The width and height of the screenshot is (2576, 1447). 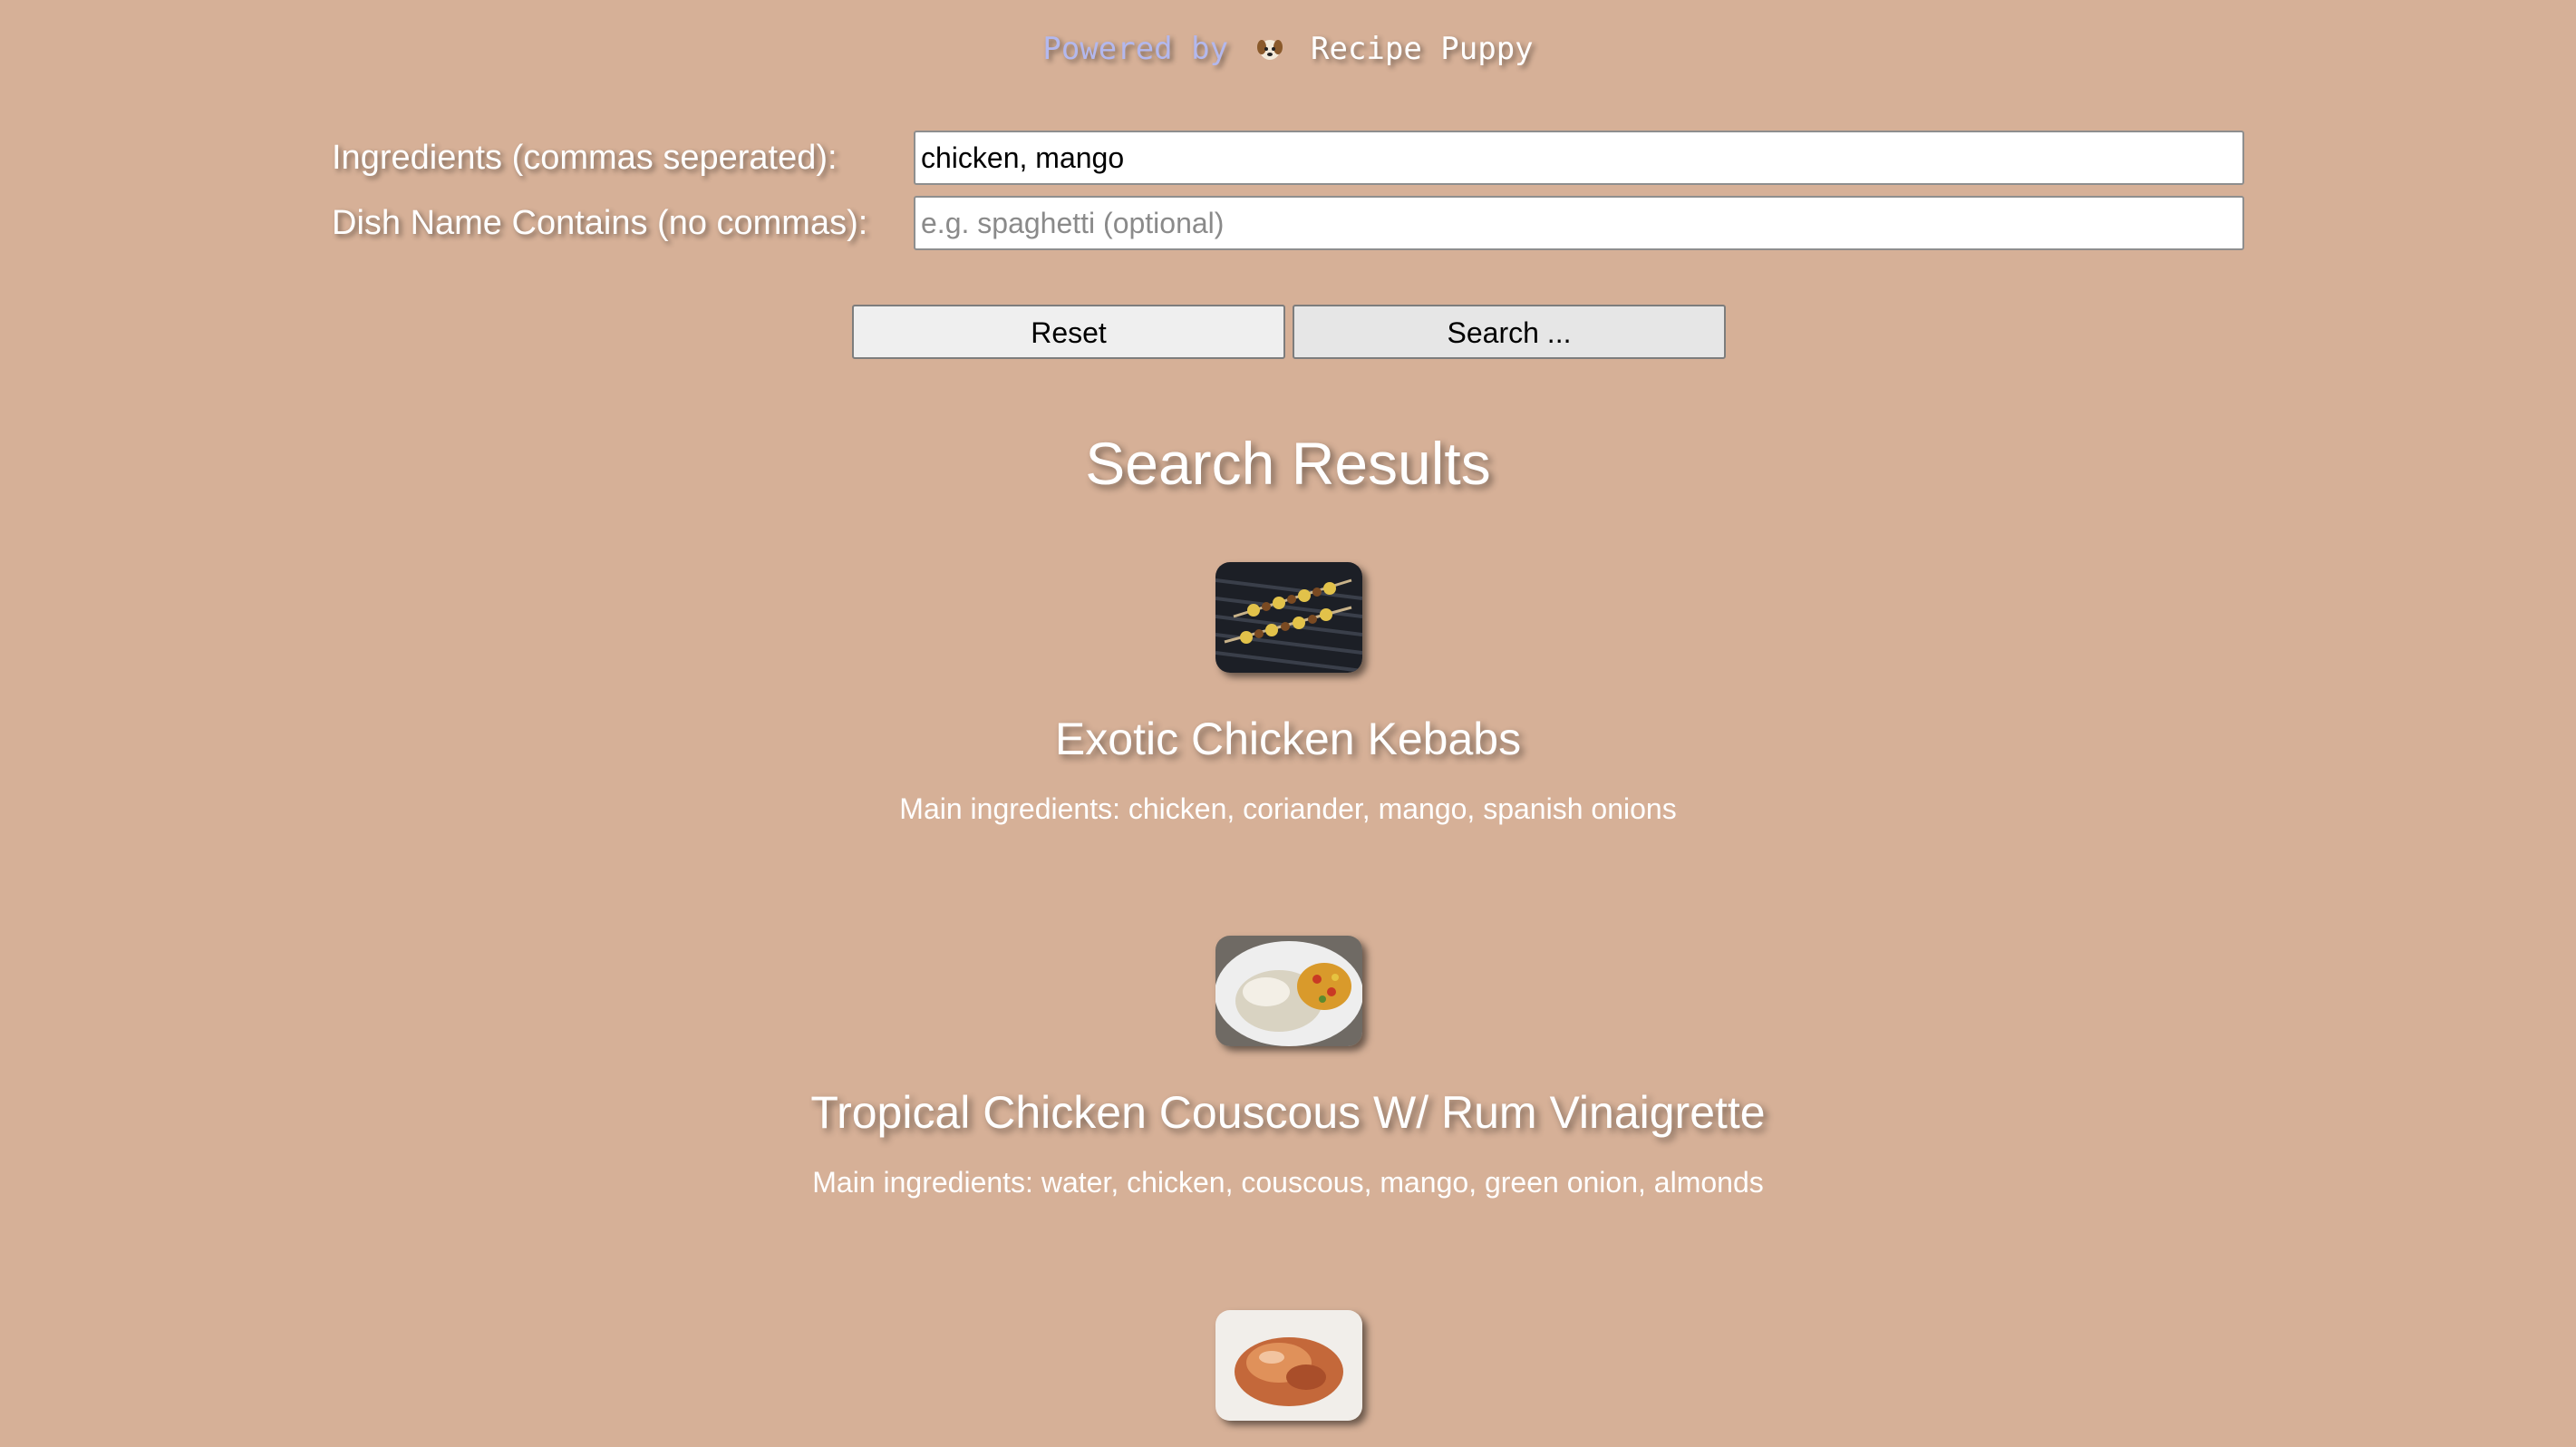 I want to click on search-results-heading: Search Results, so click(x=1288, y=463).